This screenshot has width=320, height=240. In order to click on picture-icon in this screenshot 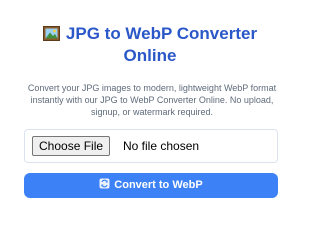, I will do `click(51, 33)`.